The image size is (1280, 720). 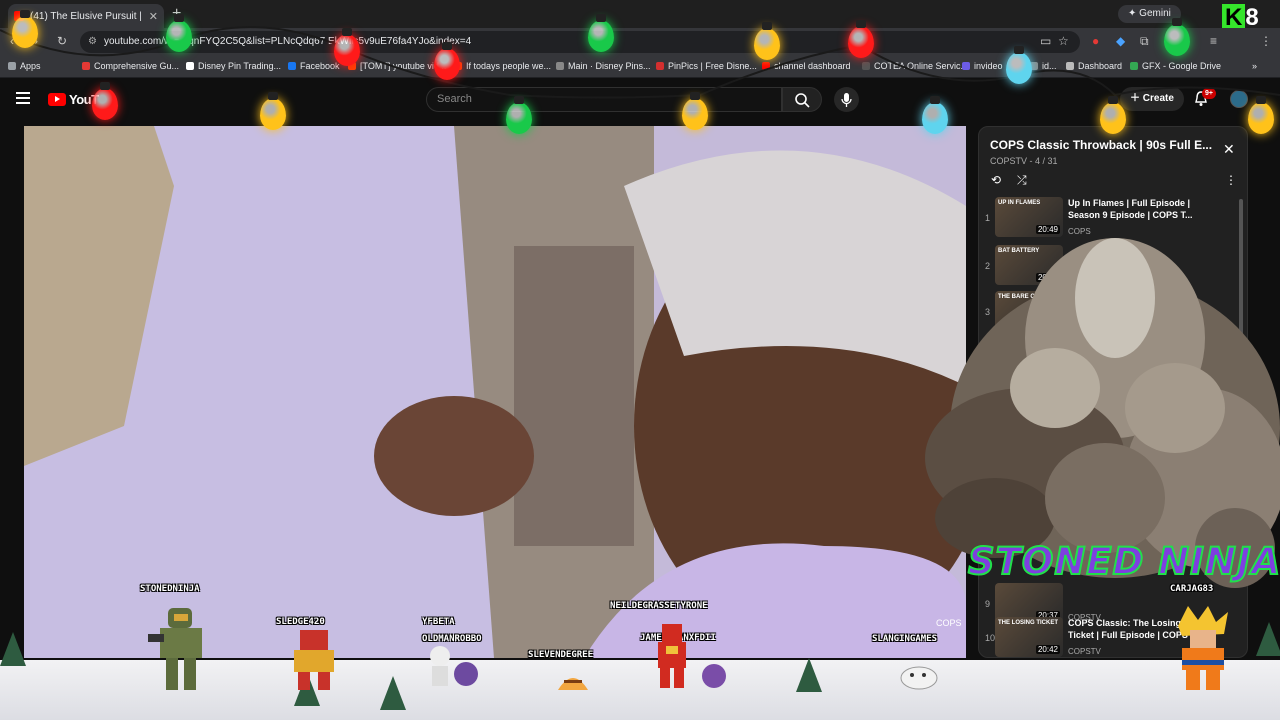 What do you see at coordinates (1192, 589) in the screenshot?
I see `chat-username-label: CARJAG83` at bounding box center [1192, 589].